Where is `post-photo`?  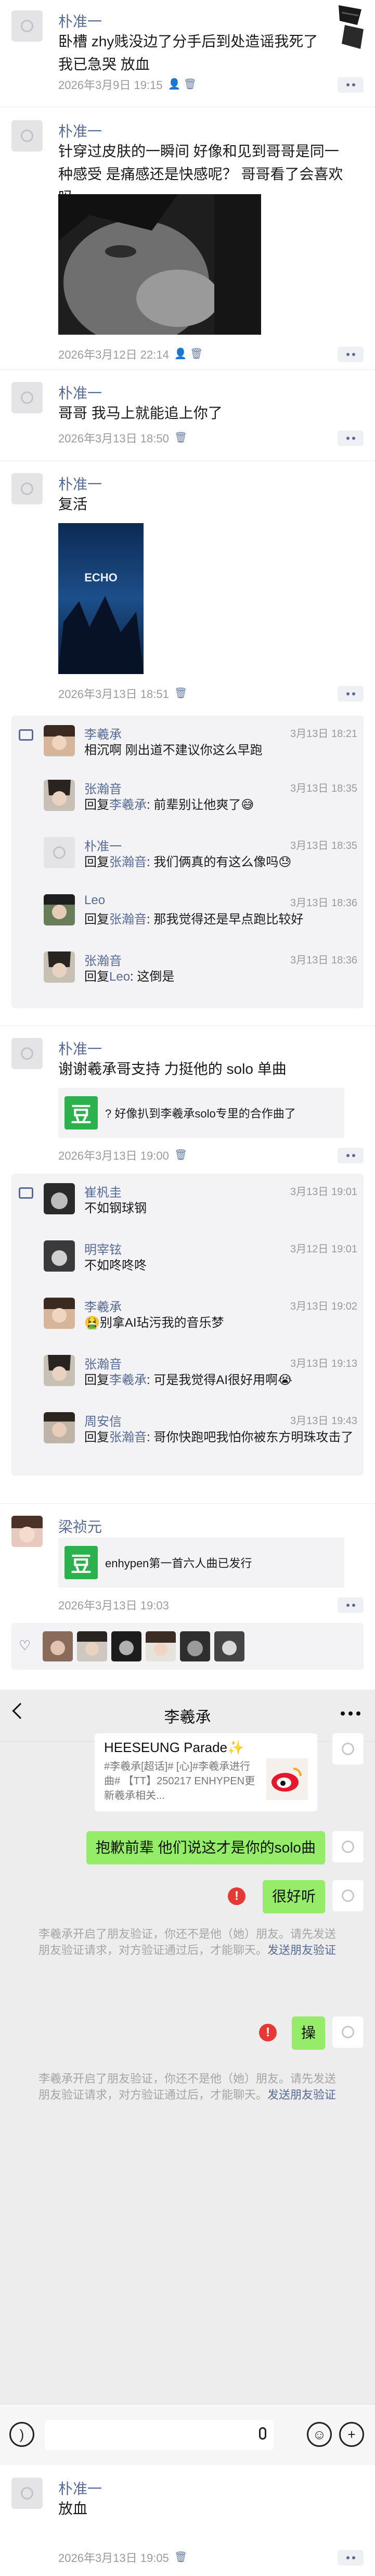
post-photo is located at coordinates (159, 264).